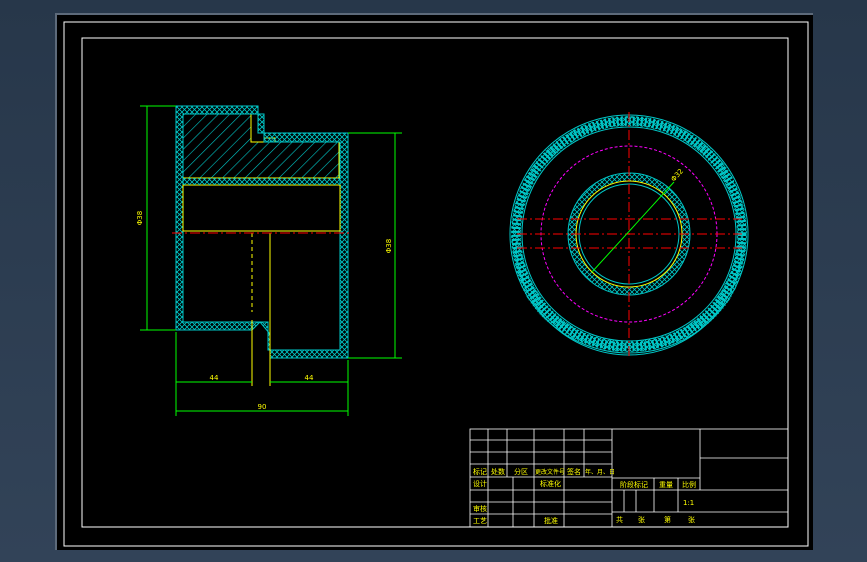 The width and height of the screenshot is (867, 562). I want to click on dim-bottom-right: 44, so click(309, 378).